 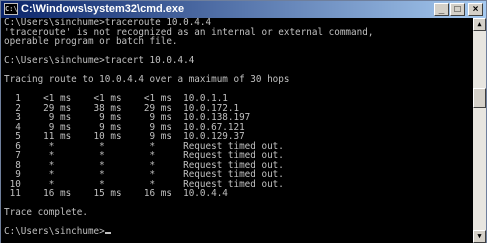 I want to click on console-line: operable program or batch file., so click(x=91, y=41).